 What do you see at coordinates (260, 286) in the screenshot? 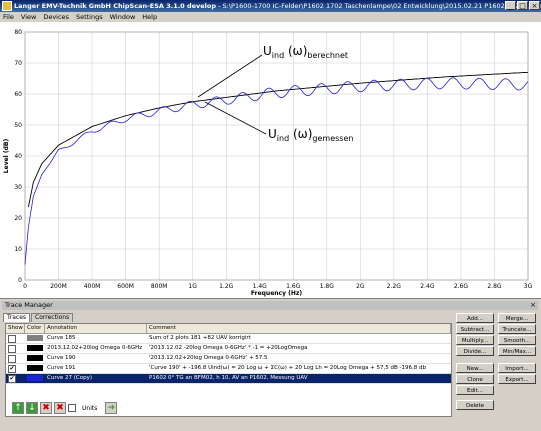
I see `x-tick-label: 1.4G` at bounding box center [260, 286].